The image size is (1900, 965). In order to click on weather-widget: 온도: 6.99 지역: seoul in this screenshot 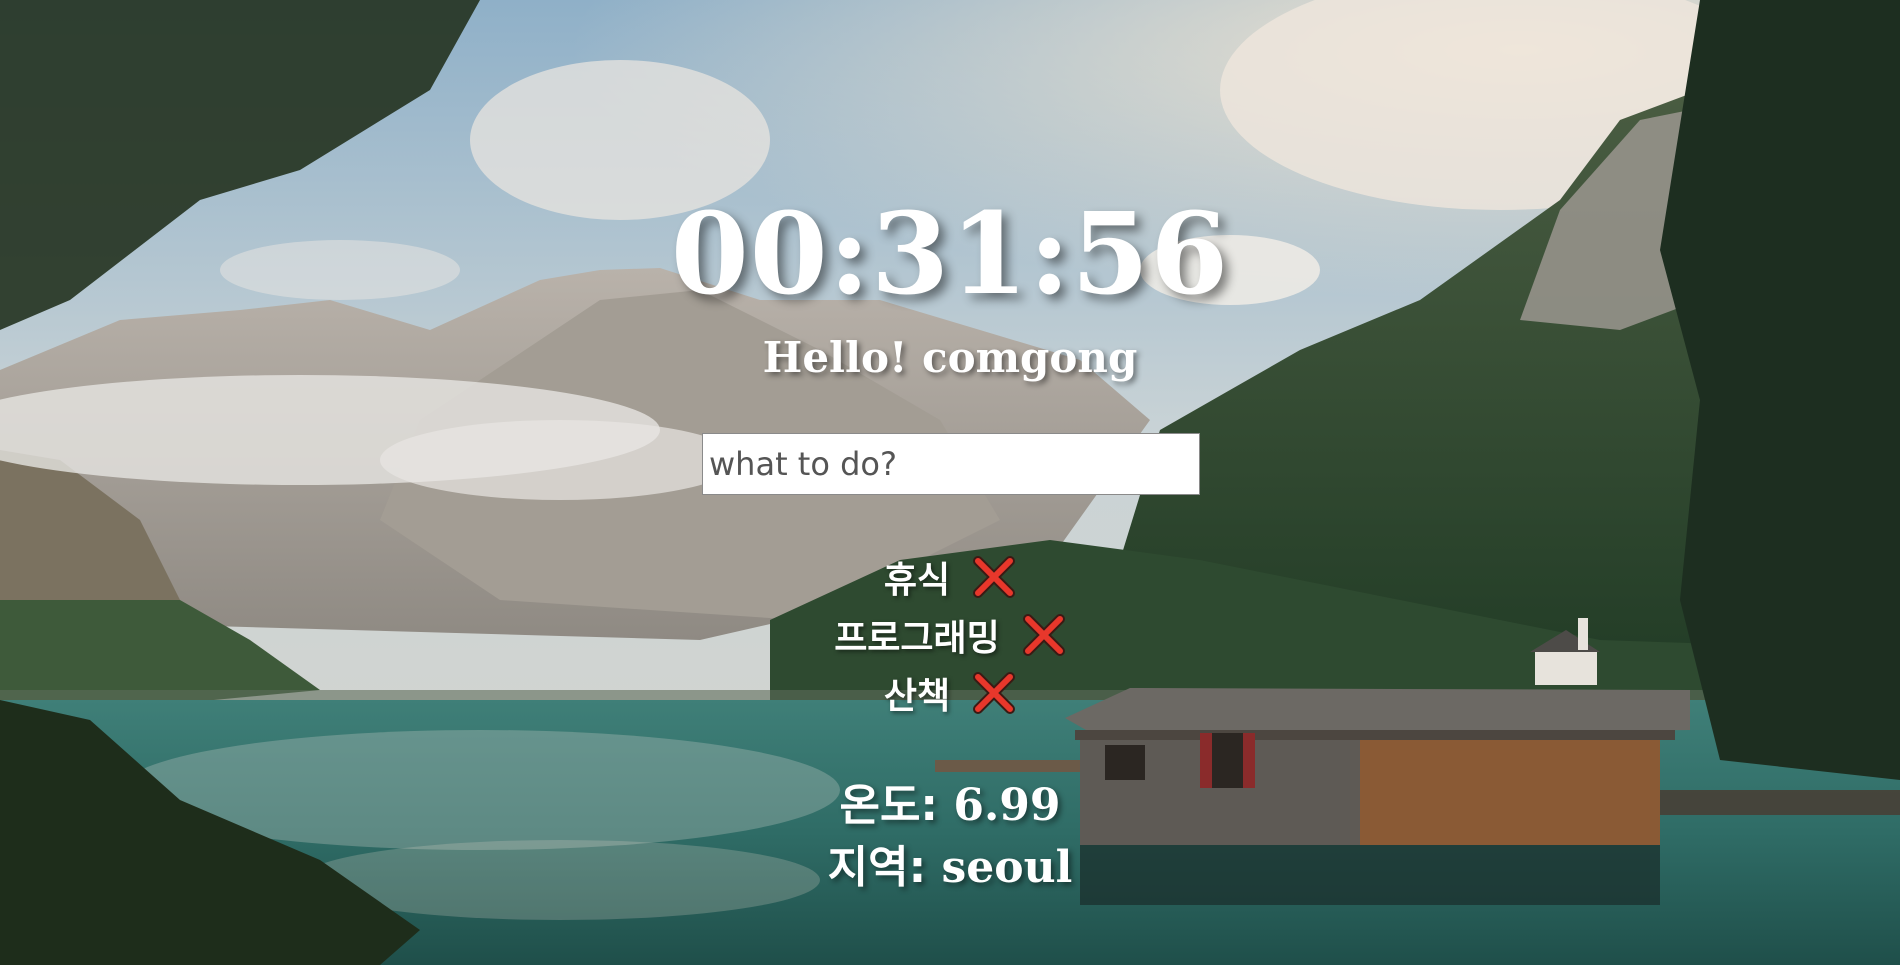, I will do `click(950, 837)`.